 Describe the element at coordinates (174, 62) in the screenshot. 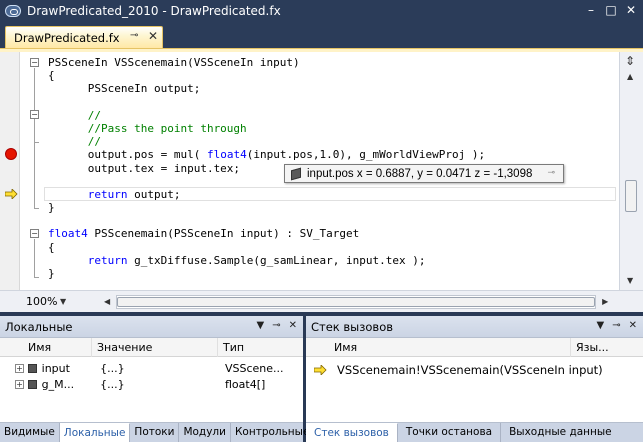

I see `code-token: PSSceneIn VSScenemain(VSSceneIn input)` at that location.